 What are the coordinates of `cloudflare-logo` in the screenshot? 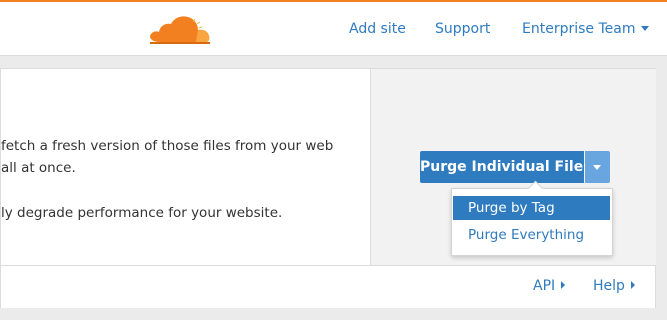 It's located at (179, 29).